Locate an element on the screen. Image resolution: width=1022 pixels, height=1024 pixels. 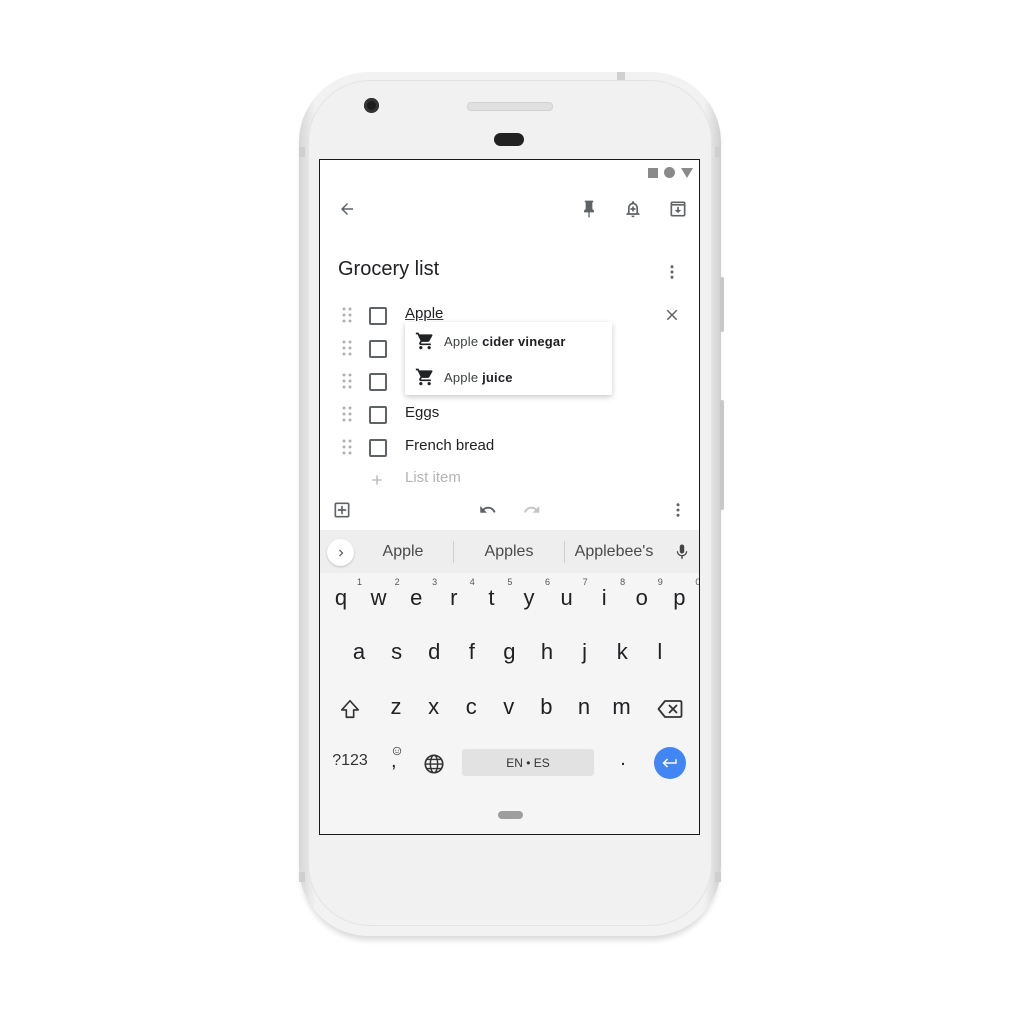
key-d: d is located at coordinates (434, 652).